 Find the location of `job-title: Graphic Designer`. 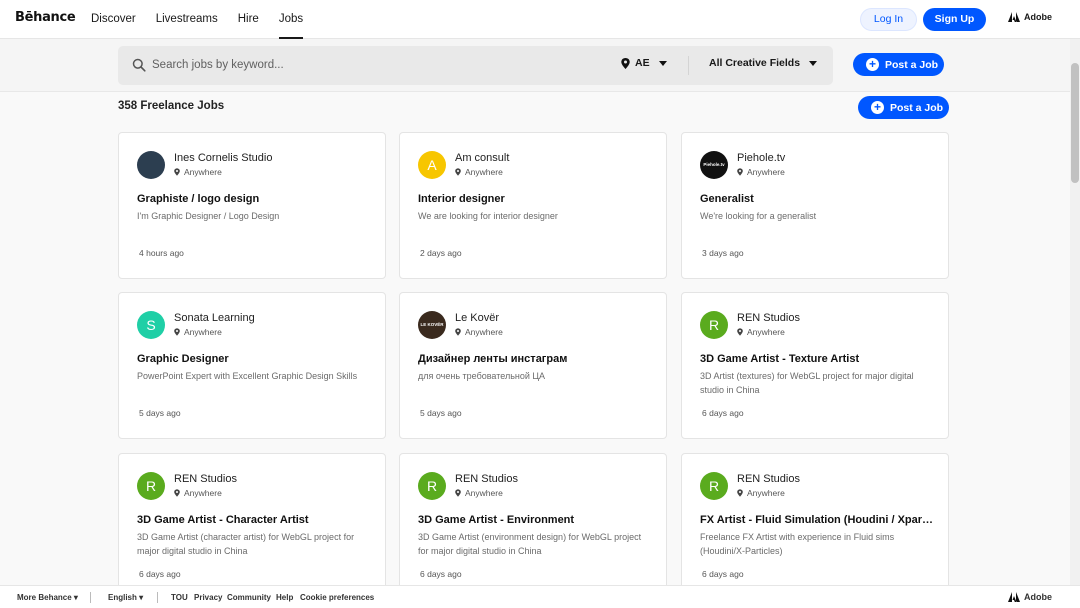

job-title: Graphic Designer is located at coordinates (255, 359).